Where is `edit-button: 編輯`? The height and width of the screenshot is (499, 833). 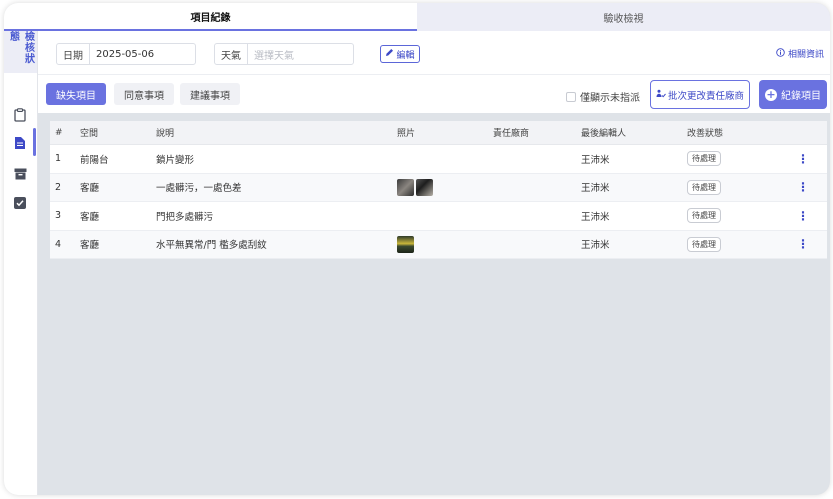 edit-button: 編輯 is located at coordinates (400, 54).